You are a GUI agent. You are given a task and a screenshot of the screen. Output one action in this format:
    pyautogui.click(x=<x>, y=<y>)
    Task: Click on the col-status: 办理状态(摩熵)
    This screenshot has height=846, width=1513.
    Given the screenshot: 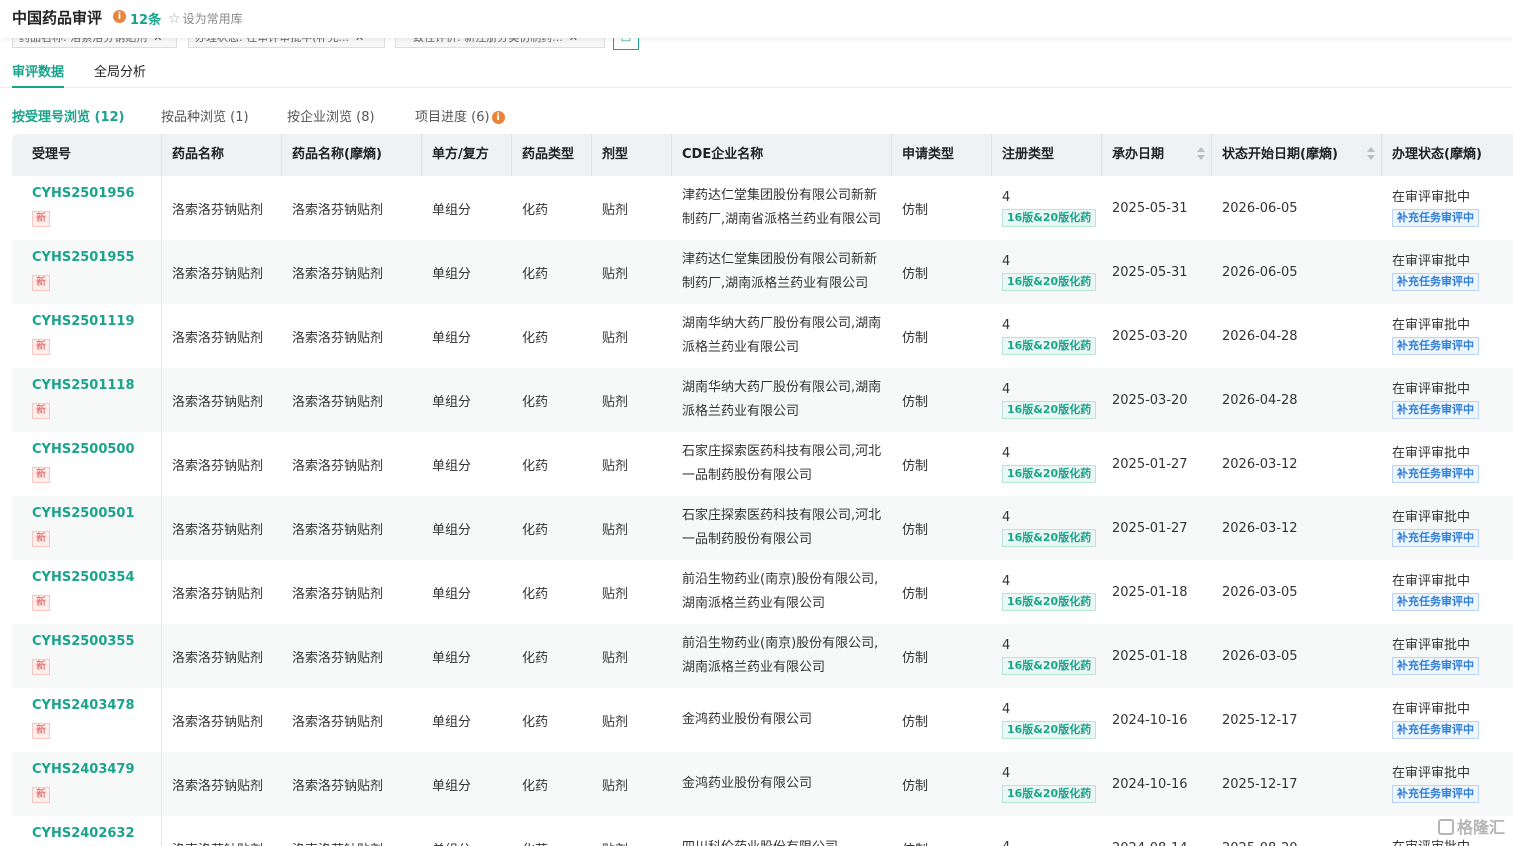 What is the action you would take?
    pyautogui.click(x=1447, y=155)
    